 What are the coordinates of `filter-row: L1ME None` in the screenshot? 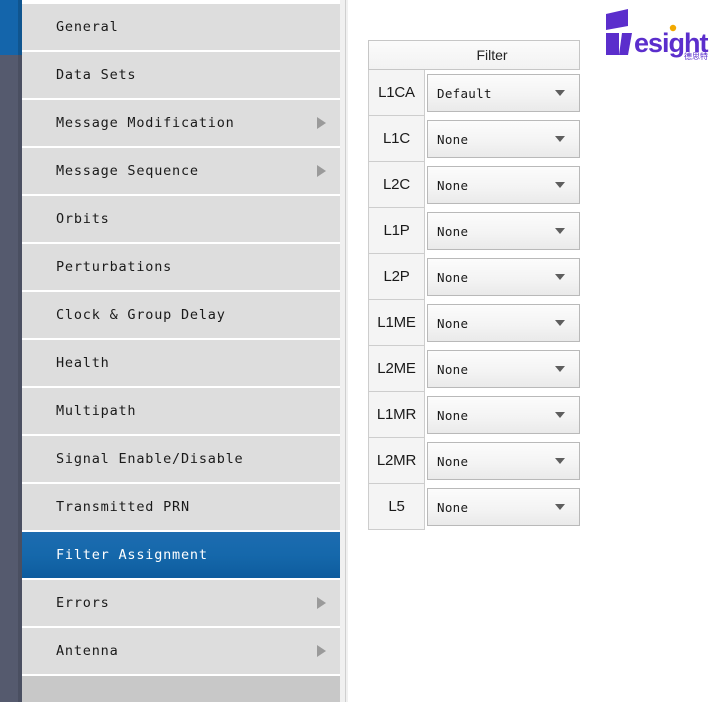 It's located at (474, 323).